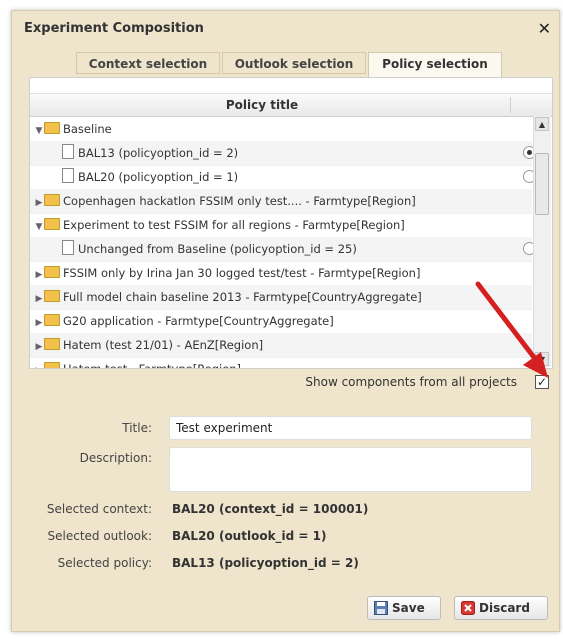  What do you see at coordinates (542, 124) in the screenshot?
I see `scroll-up-button: ▲` at bounding box center [542, 124].